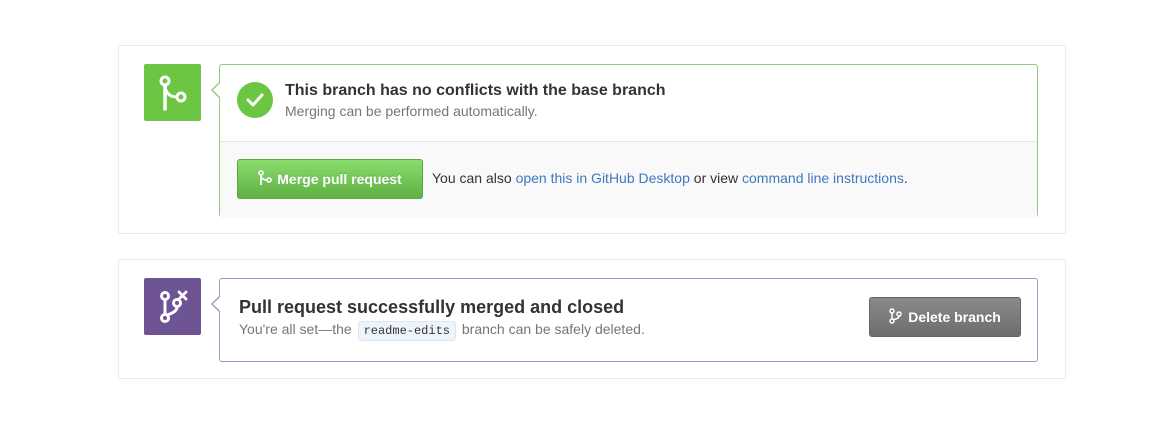 The image size is (1149, 428). What do you see at coordinates (898, 317) in the screenshot?
I see `git-branch-icon` at bounding box center [898, 317].